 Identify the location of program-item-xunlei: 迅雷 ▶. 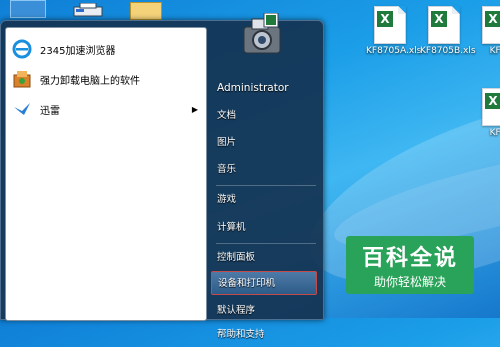
(106, 109).